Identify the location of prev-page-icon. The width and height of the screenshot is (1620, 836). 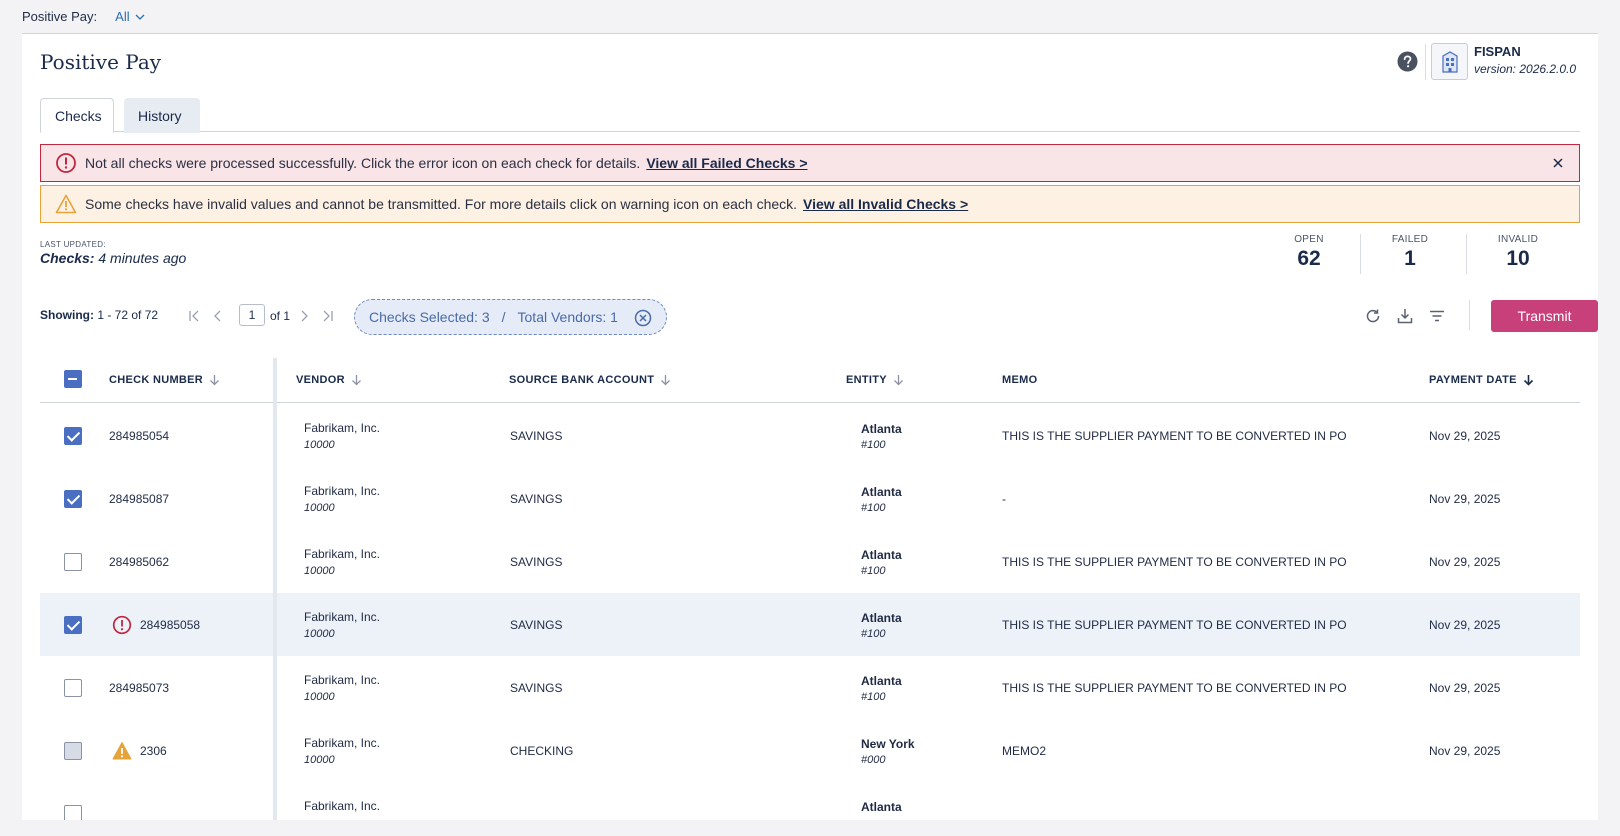
(218, 316).